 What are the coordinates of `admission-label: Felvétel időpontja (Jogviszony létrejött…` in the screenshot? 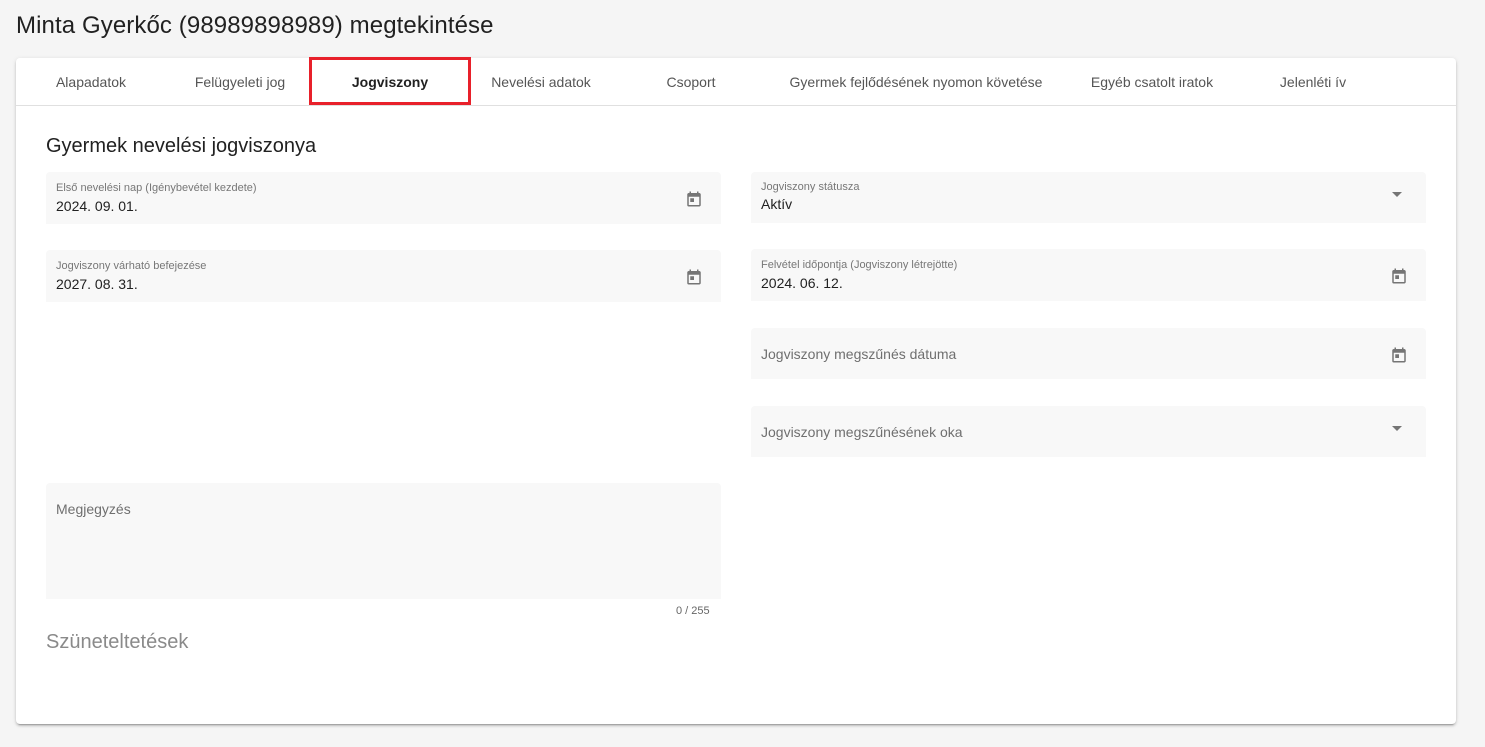 It's located at (859, 265).